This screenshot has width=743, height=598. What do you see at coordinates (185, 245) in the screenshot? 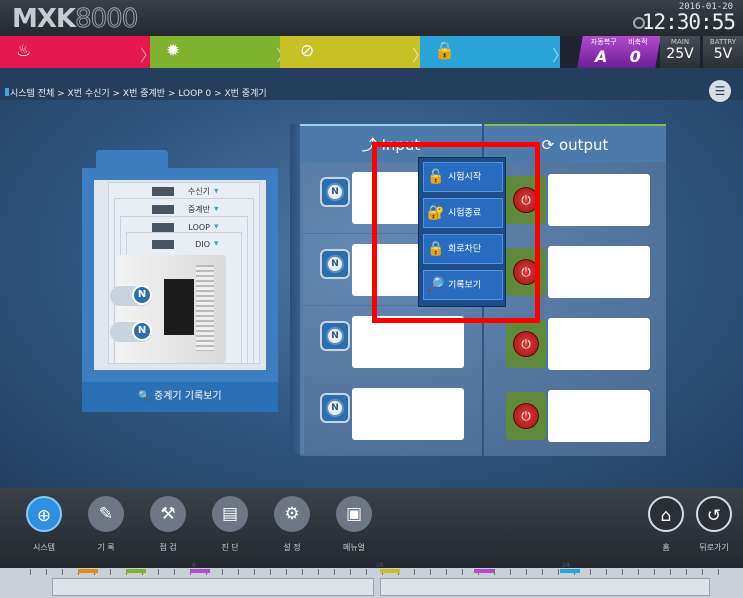
I see `dio-dropdown: DIO ▾` at bounding box center [185, 245].